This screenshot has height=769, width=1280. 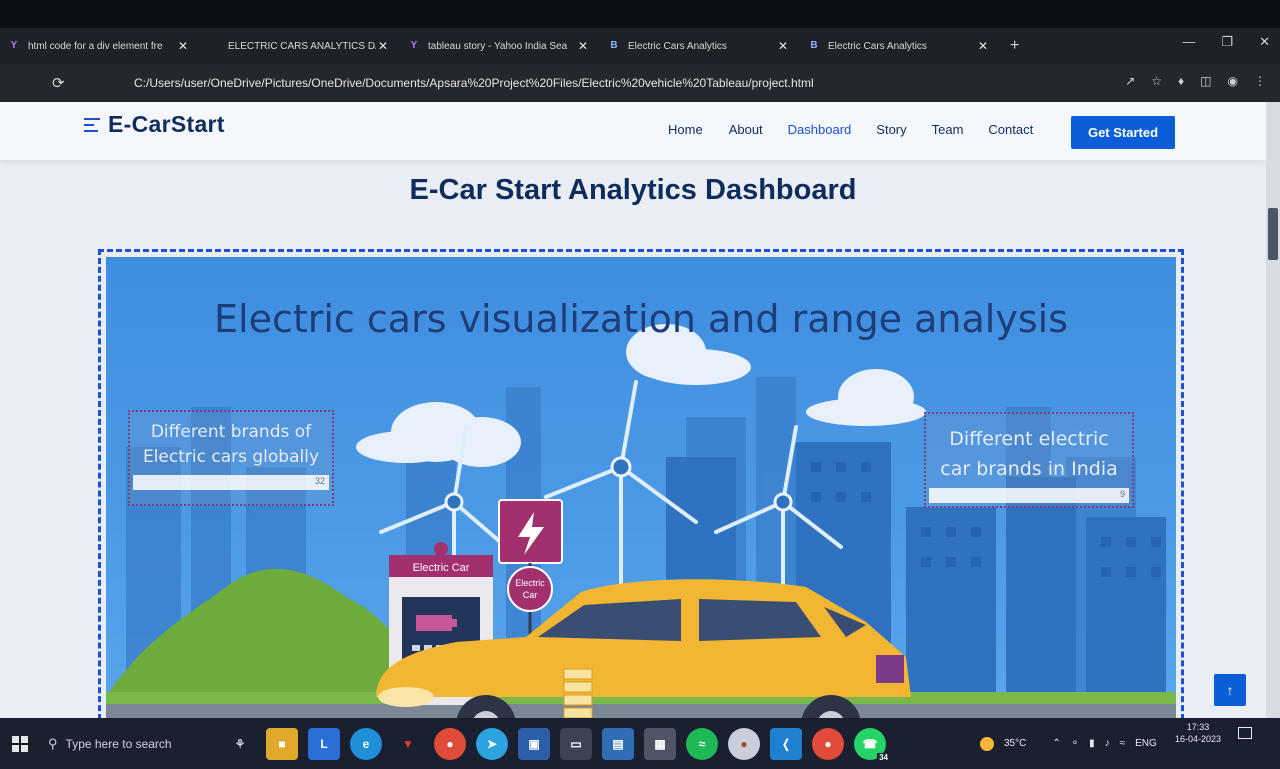 I want to click on bookmark-star-icon: ☆, so click(x=1156, y=81).